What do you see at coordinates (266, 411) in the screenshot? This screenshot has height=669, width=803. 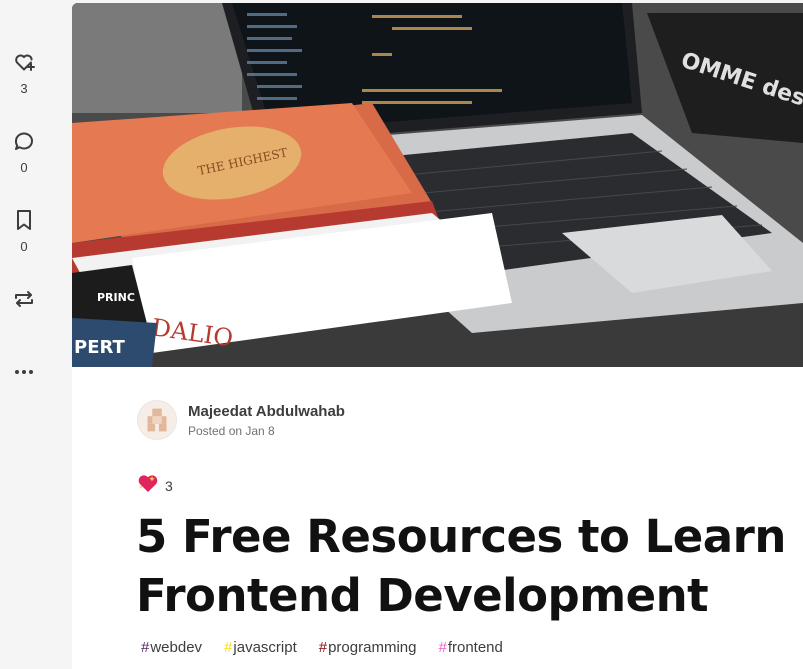 I see `author-name: Majeedat Abdulwahab` at bounding box center [266, 411].